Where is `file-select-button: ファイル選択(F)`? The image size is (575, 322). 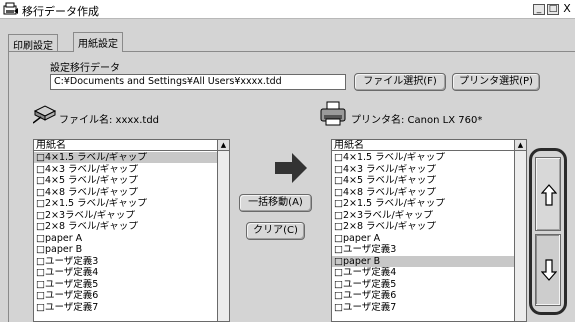
file-select-button: ファイル選択(F) is located at coordinates (400, 82).